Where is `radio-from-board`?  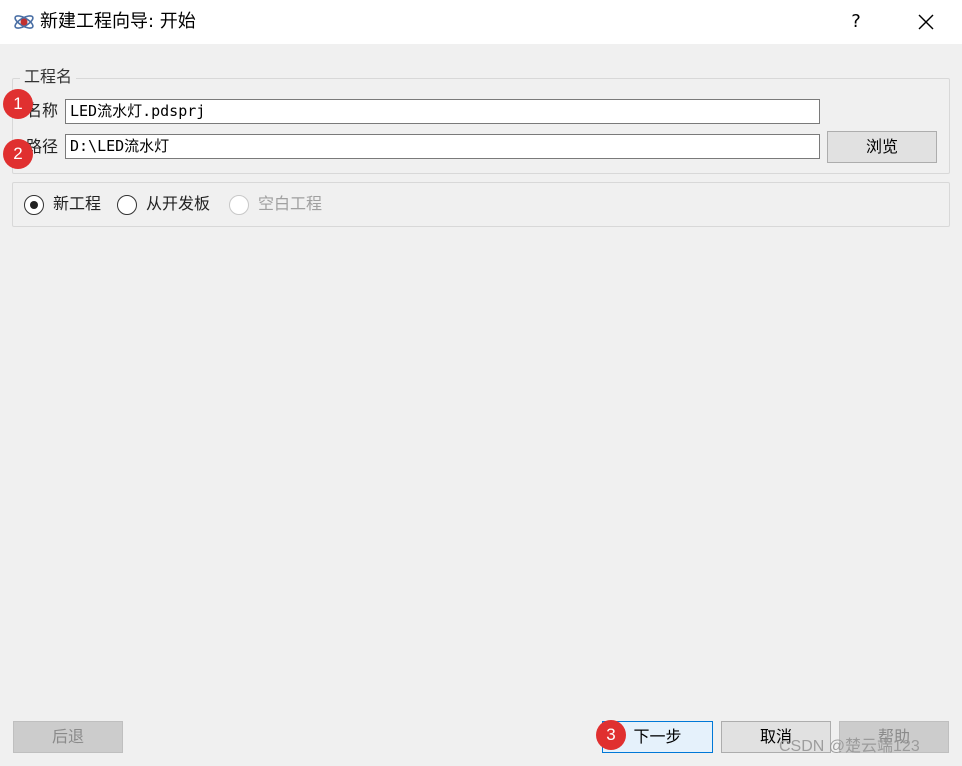 radio-from-board is located at coordinates (127, 205).